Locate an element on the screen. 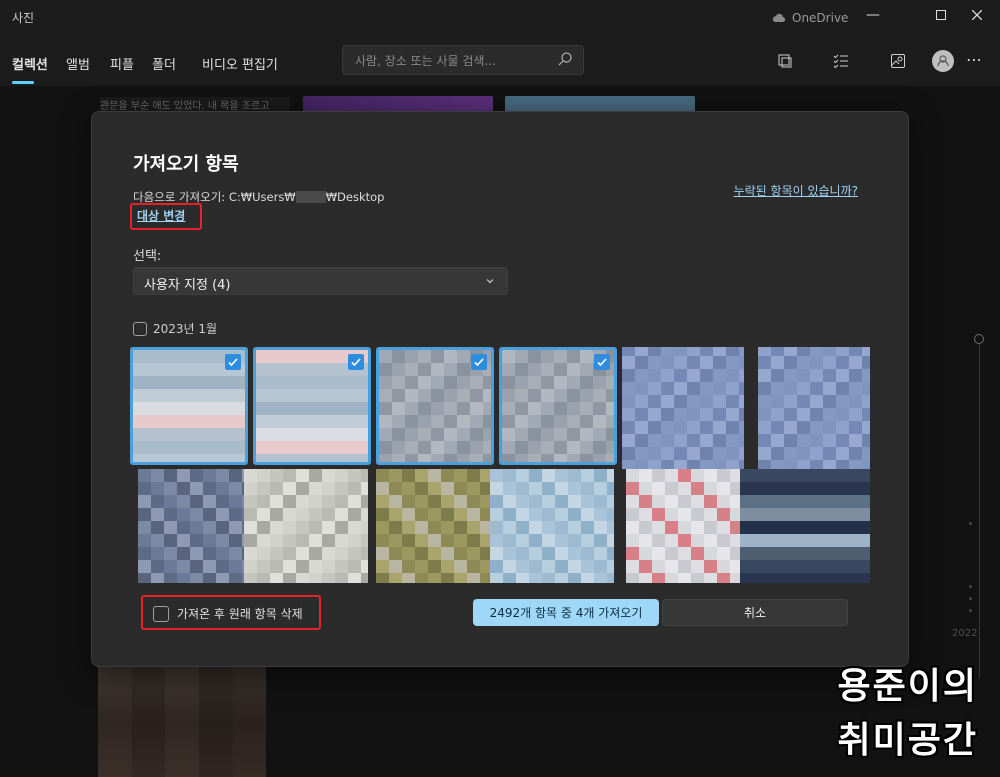 The height and width of the screenshot is (777, 1000). active-tab-indicator is located at coordinates (23, 82).